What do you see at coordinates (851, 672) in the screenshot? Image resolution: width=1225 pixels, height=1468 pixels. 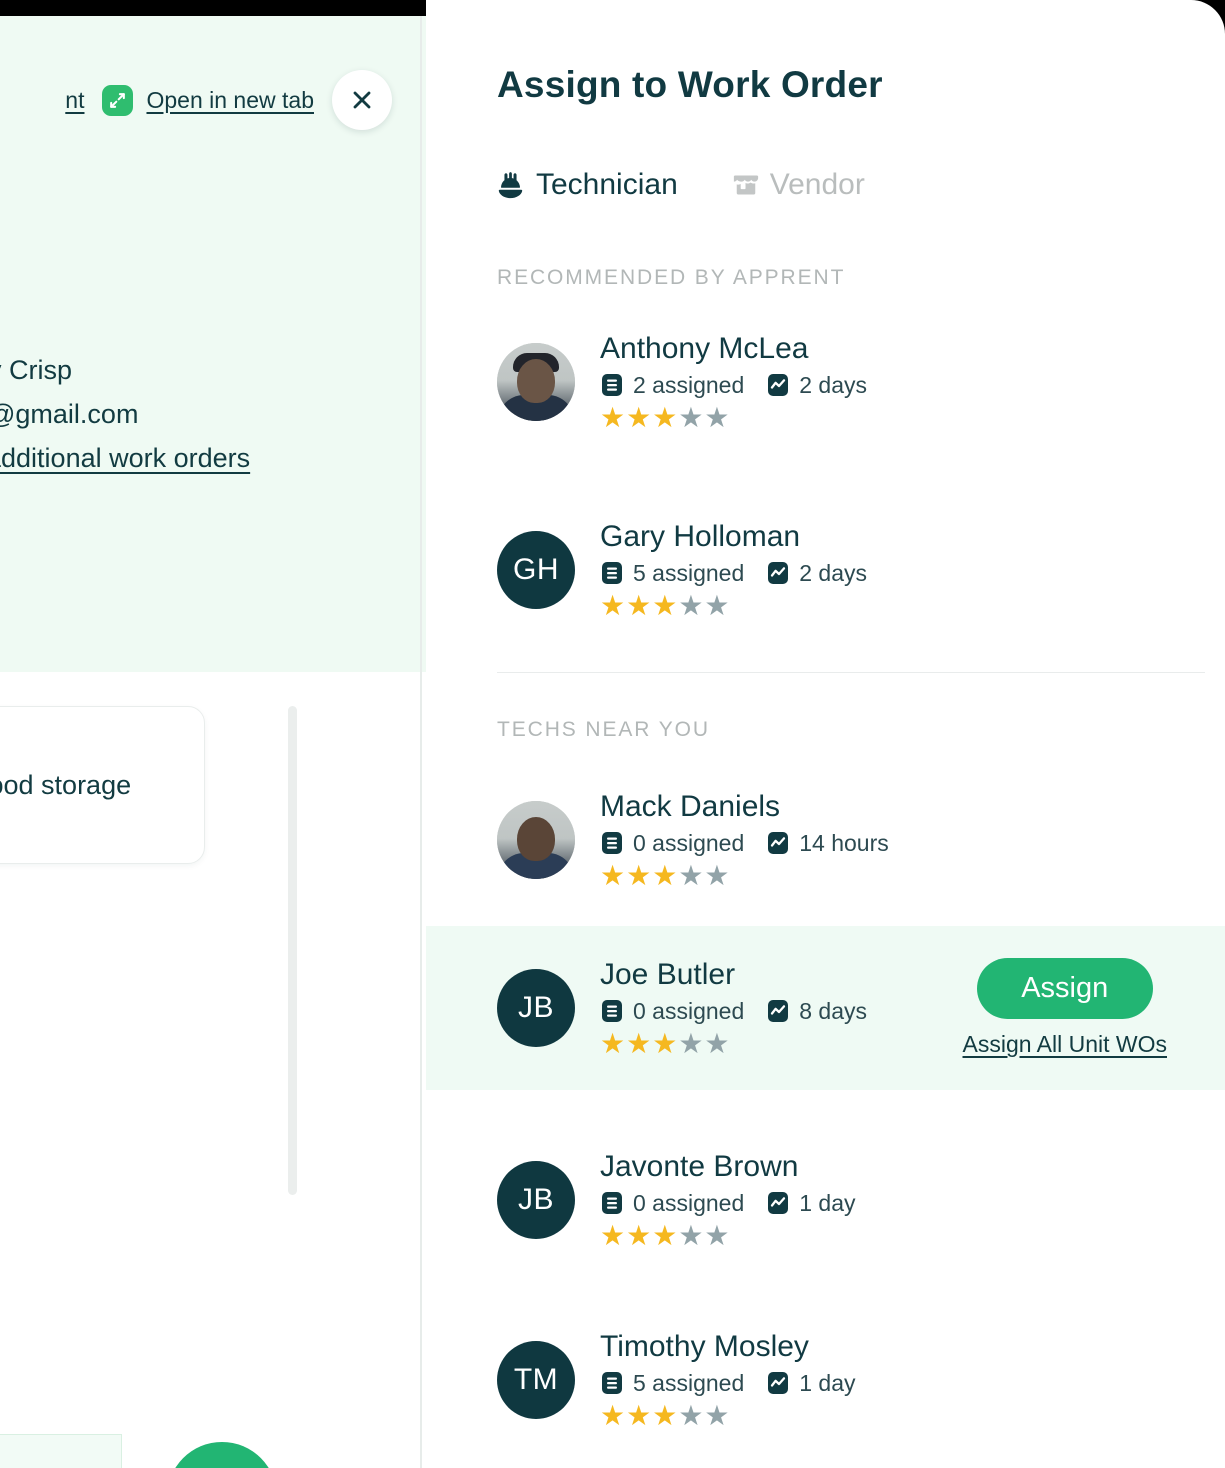 I see `section-divider` at bounding box center [851, 672].